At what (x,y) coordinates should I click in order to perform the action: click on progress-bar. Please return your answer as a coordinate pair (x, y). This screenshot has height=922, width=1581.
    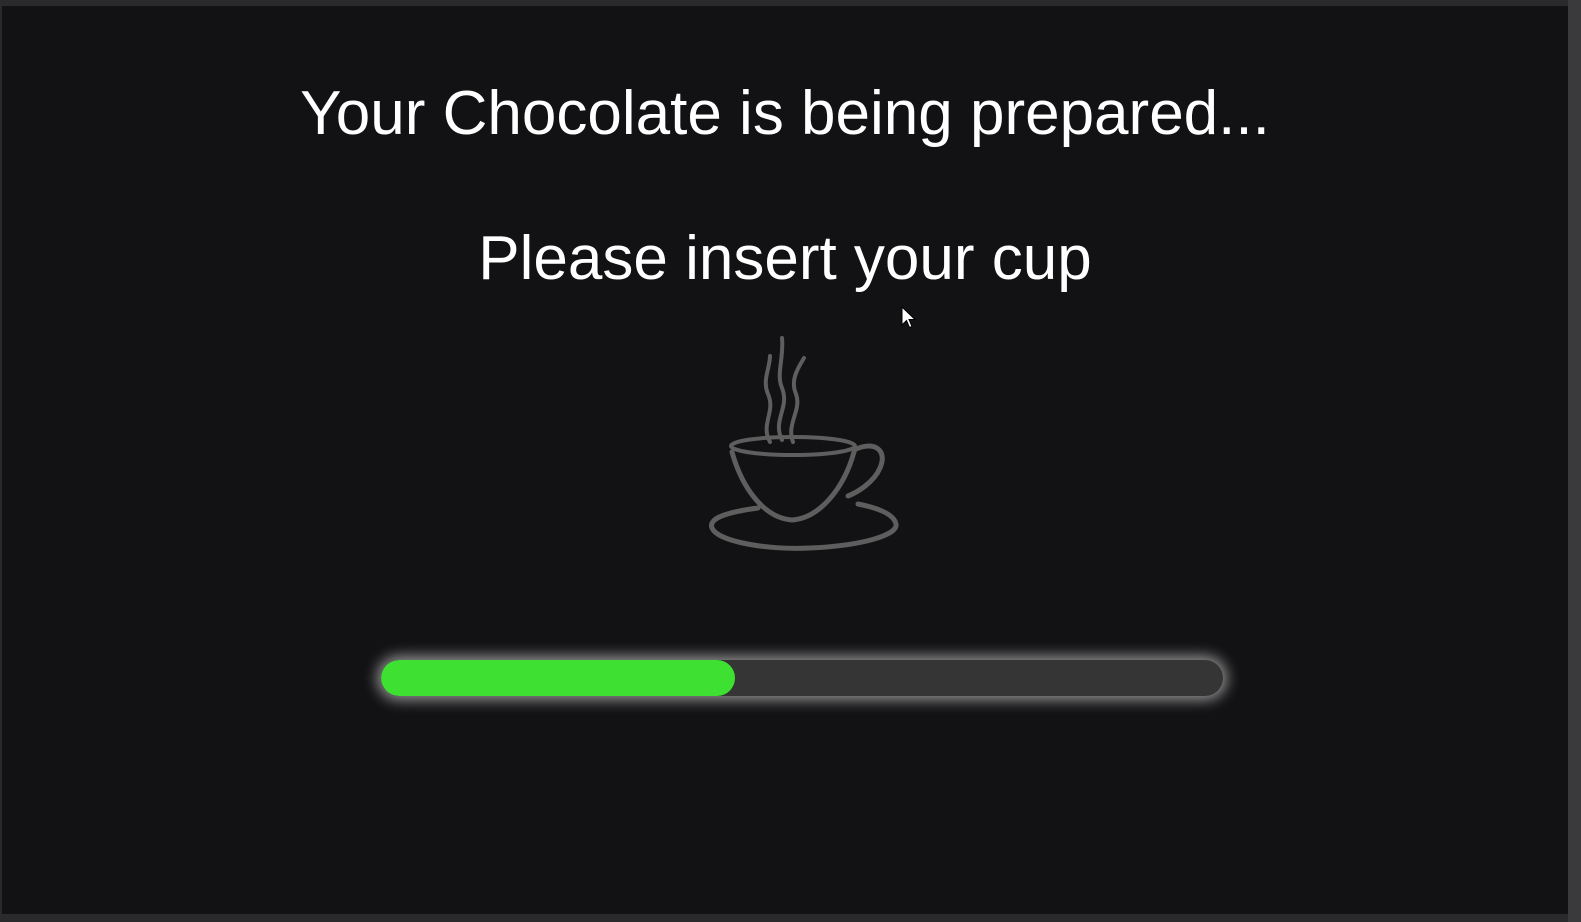
    Looking at the image, I should click on (802, 678).